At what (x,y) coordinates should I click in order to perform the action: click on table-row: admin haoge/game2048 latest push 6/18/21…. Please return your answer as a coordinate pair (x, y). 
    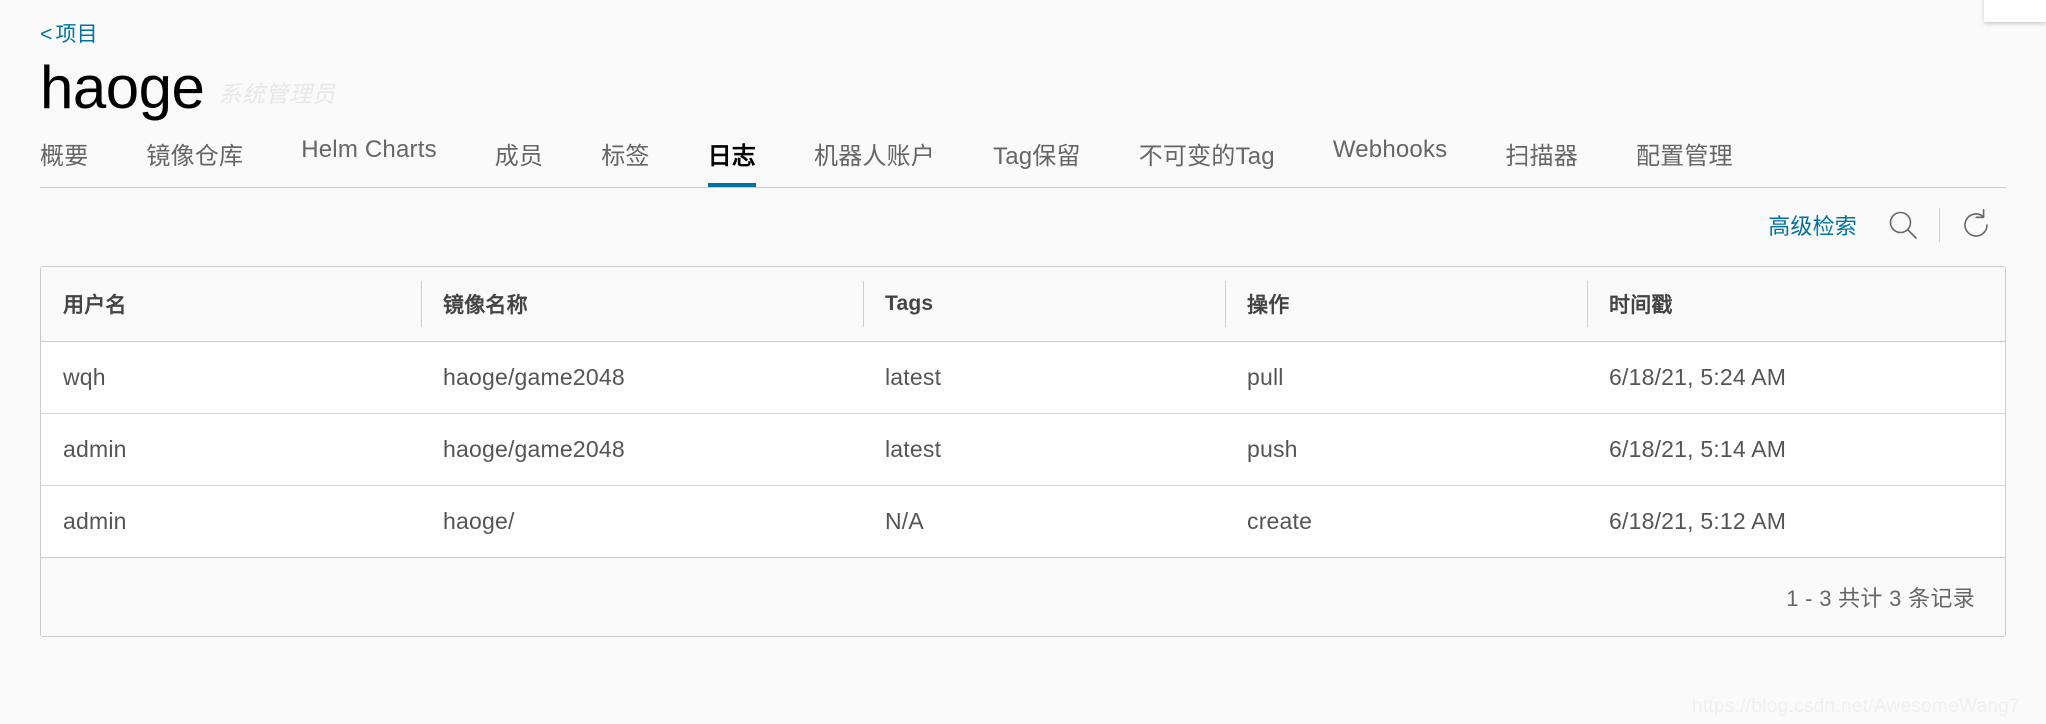
    Looking at the image, I should click on (1023, 449).